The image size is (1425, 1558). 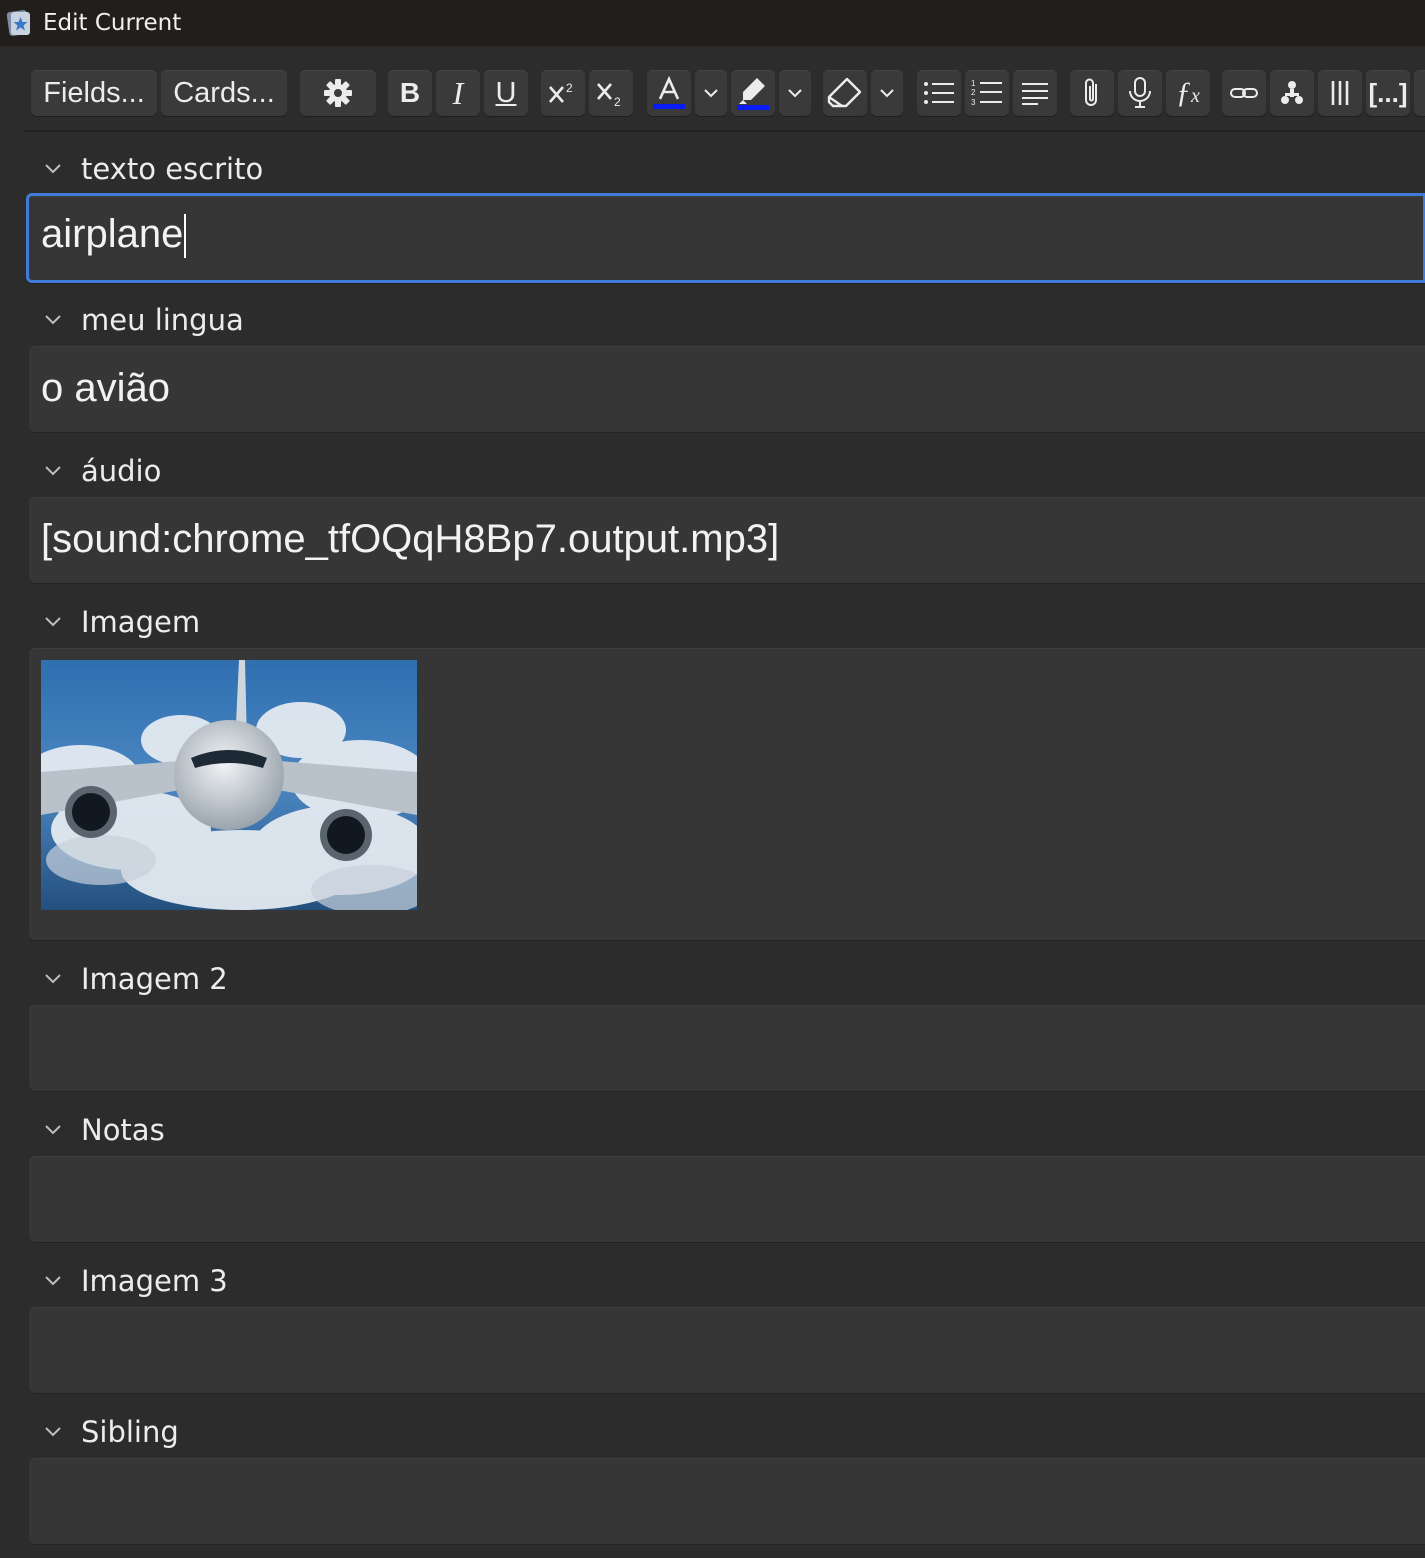 What do you see at coordinates (154, 1281) in the screenshot?
I see `field-label-text: Imagem 3` at bounding box center [154, 1281].